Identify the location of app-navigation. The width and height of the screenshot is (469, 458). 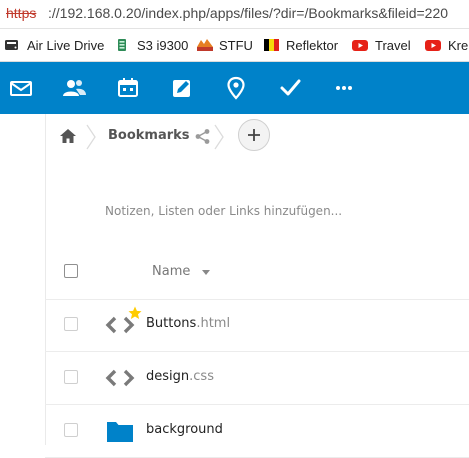
(234, 88).